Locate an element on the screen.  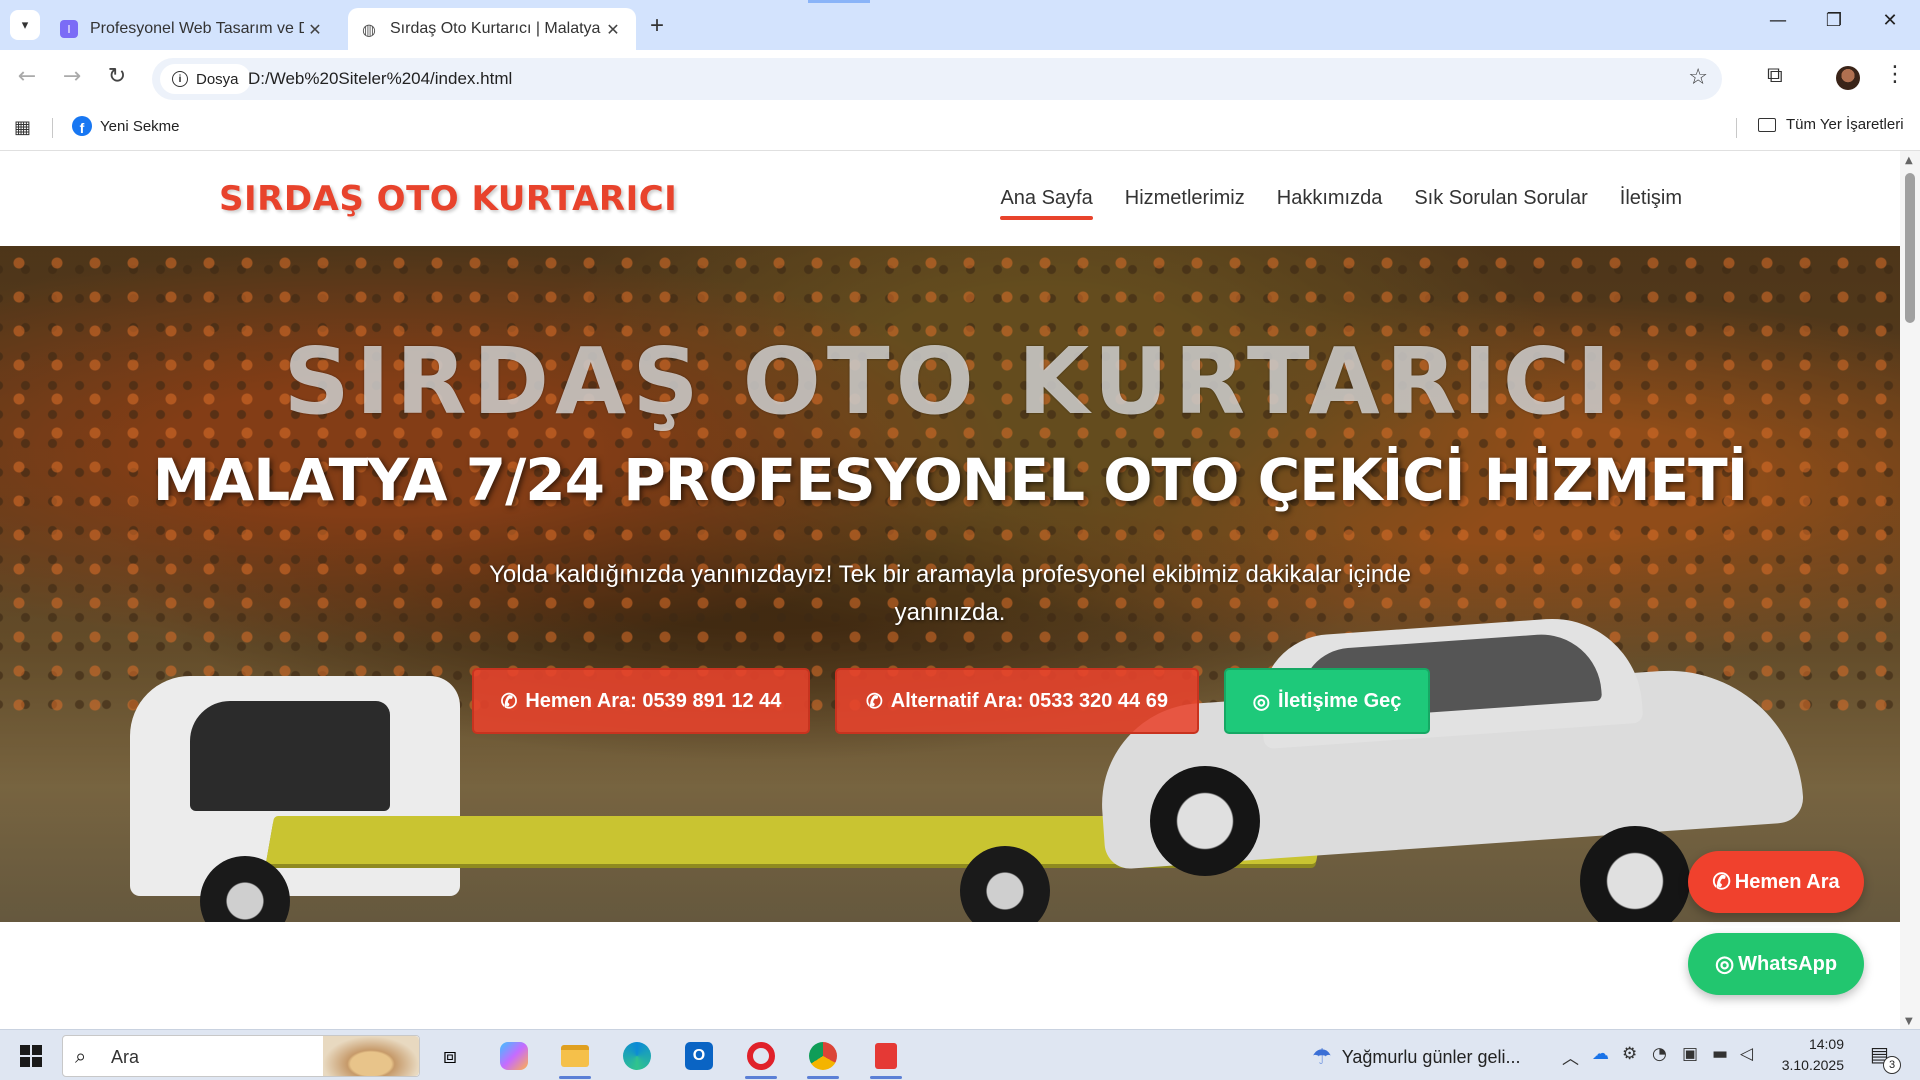
floating-whatsapp-label: WhatsApp is located at coordinates (1788, 963).